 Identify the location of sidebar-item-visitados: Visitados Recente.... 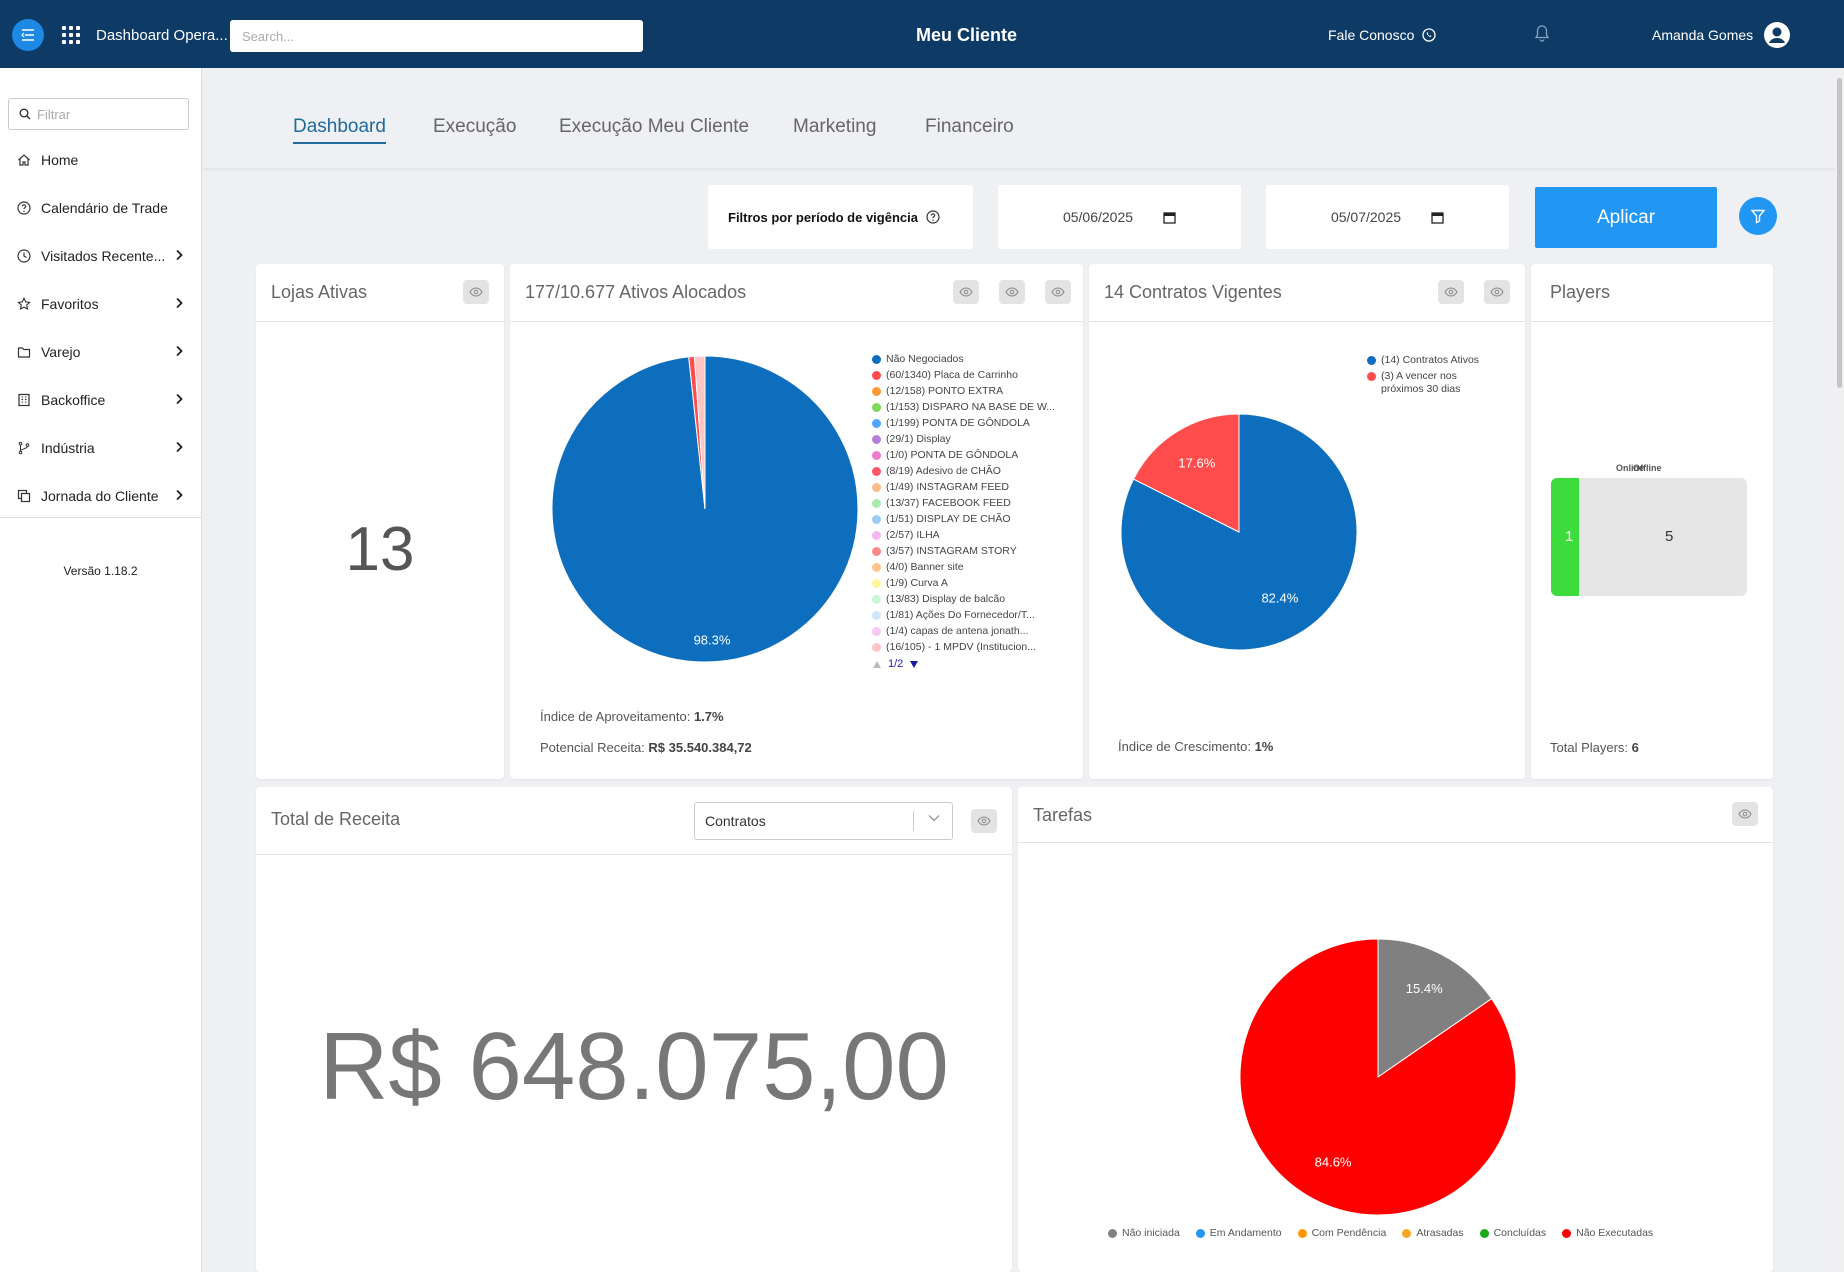
(100, 256).